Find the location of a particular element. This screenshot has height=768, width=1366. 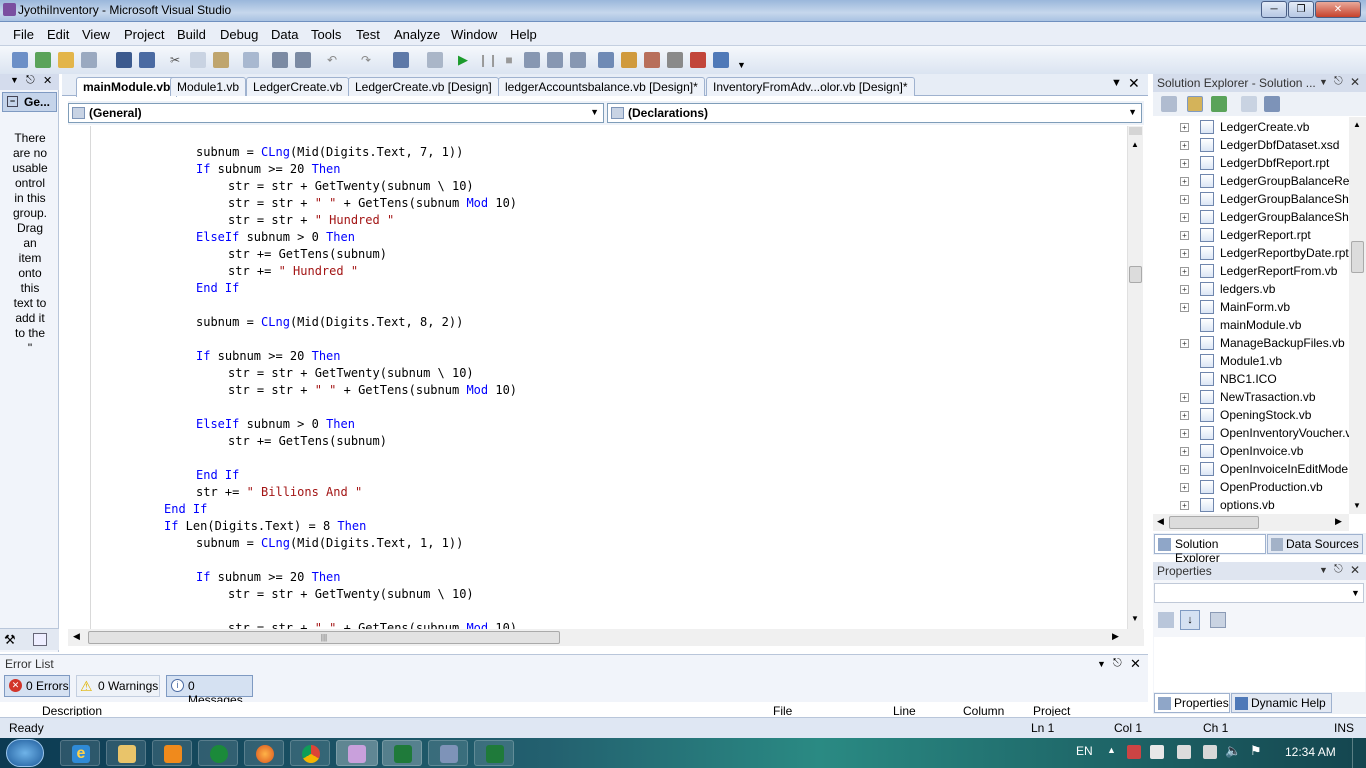

toolbox-icon is located at coordinates (675, 60).